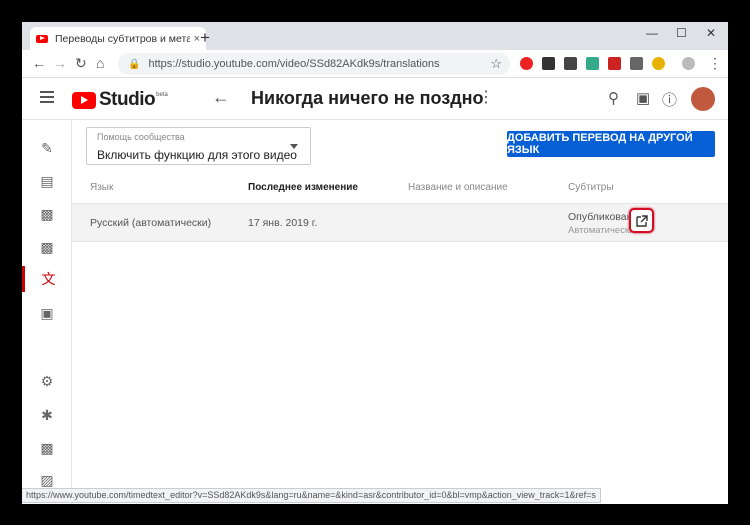  Describe the element at coordinates (81, 63) in the screenshot. I see `reload-icon: ↻` at that location.